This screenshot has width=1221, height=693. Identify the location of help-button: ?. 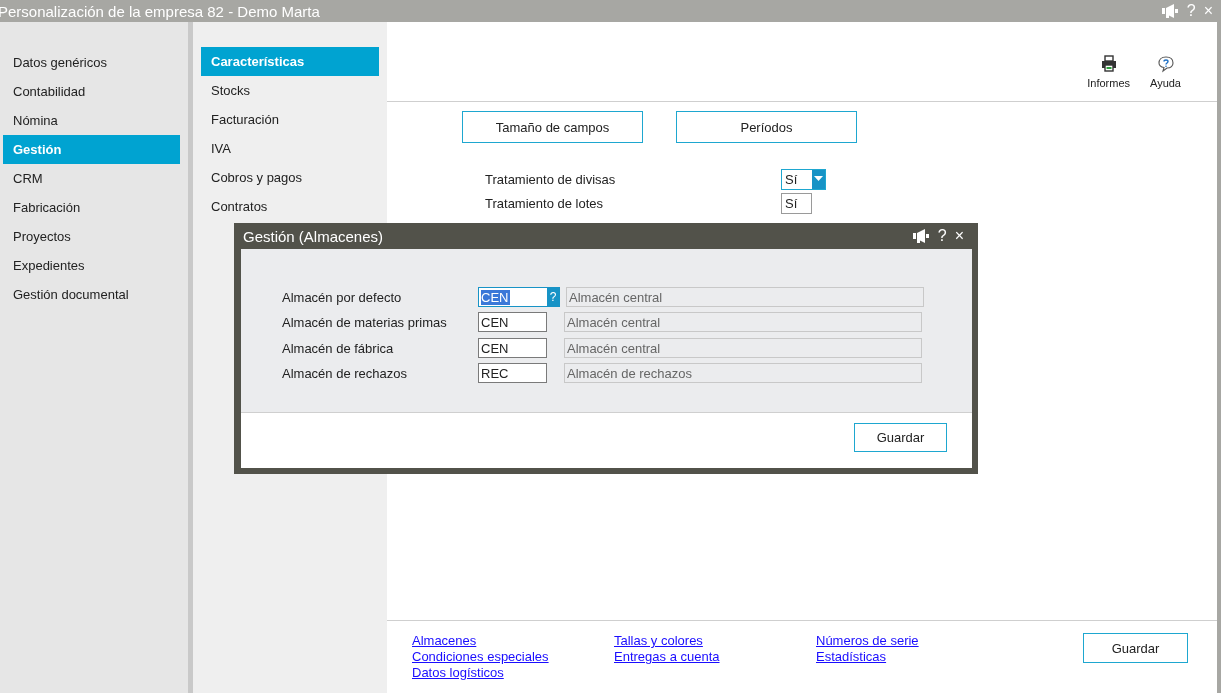
(942, 236).